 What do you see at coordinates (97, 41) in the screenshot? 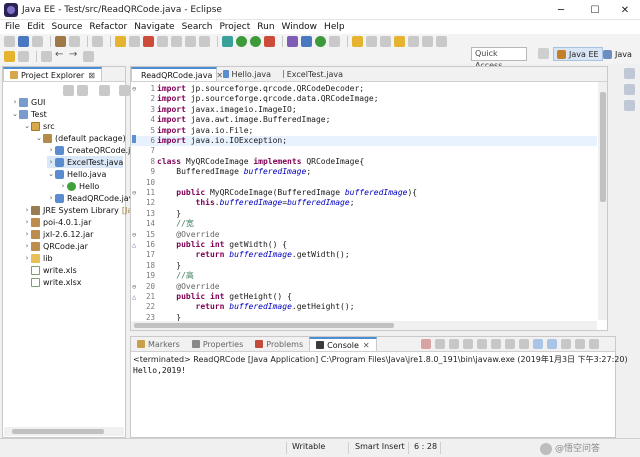
I see `skip-breakpoints-icon` at bounding box center [97, 41].